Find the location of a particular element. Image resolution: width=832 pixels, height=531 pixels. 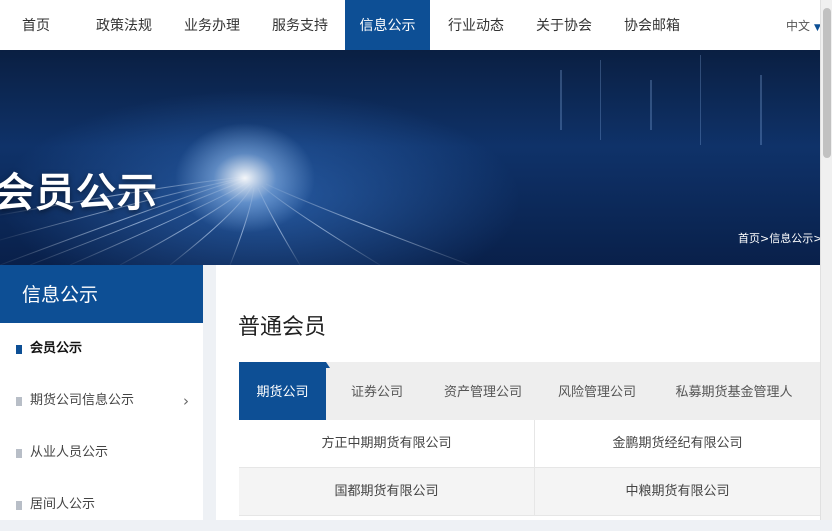

sidebar-menu: 会员公示 期货公司信息公示 › 从业人员公示 居间人公示 is located at coordinates (101, 421).